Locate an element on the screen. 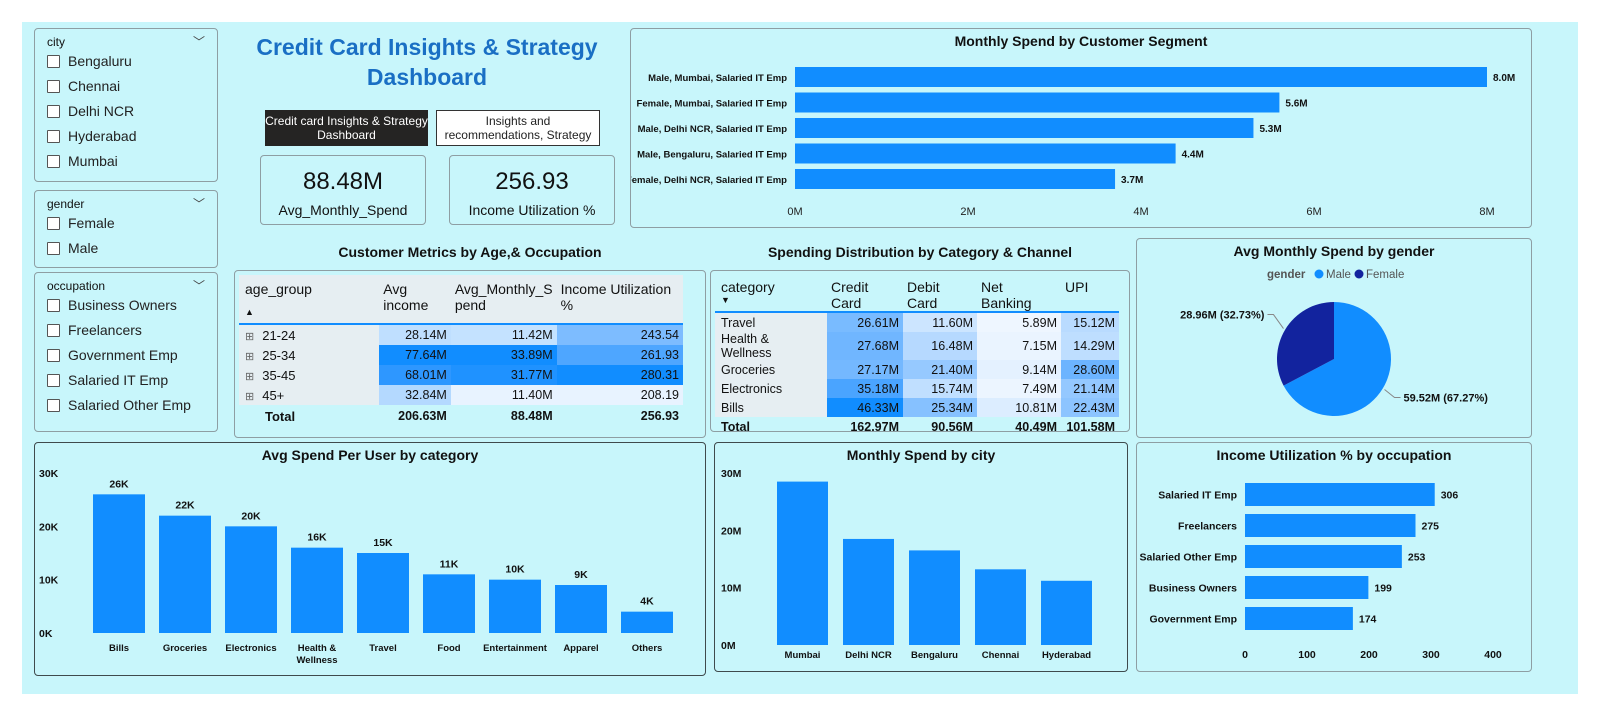  row-group-cell: ⊞ 45+ is located at coordinates (309, 395).